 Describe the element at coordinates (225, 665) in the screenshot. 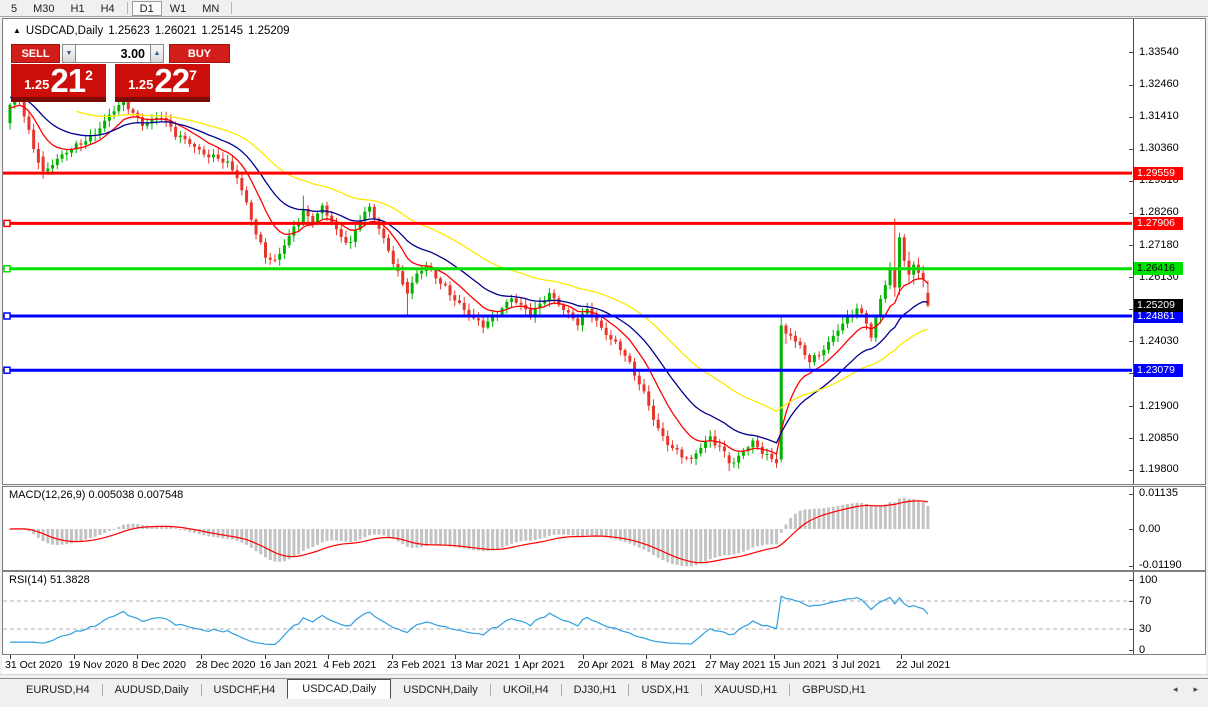

I see `date-tick-label: 28 Dec 2020` at that location.